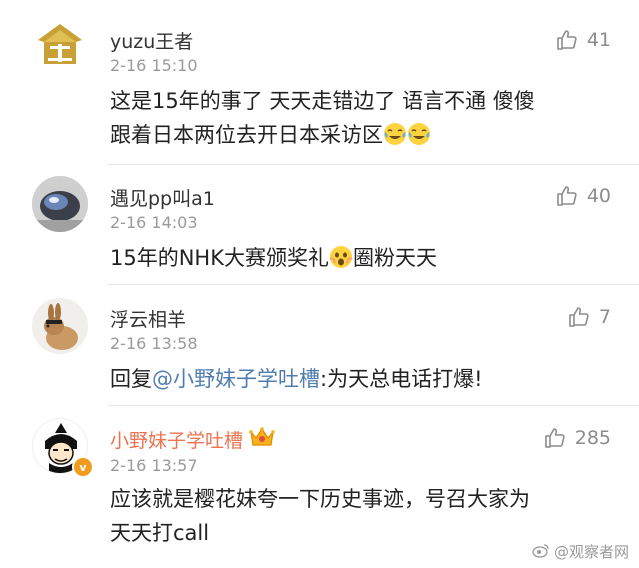  I want to click on watermark: @观察者网, so click(580, 551).